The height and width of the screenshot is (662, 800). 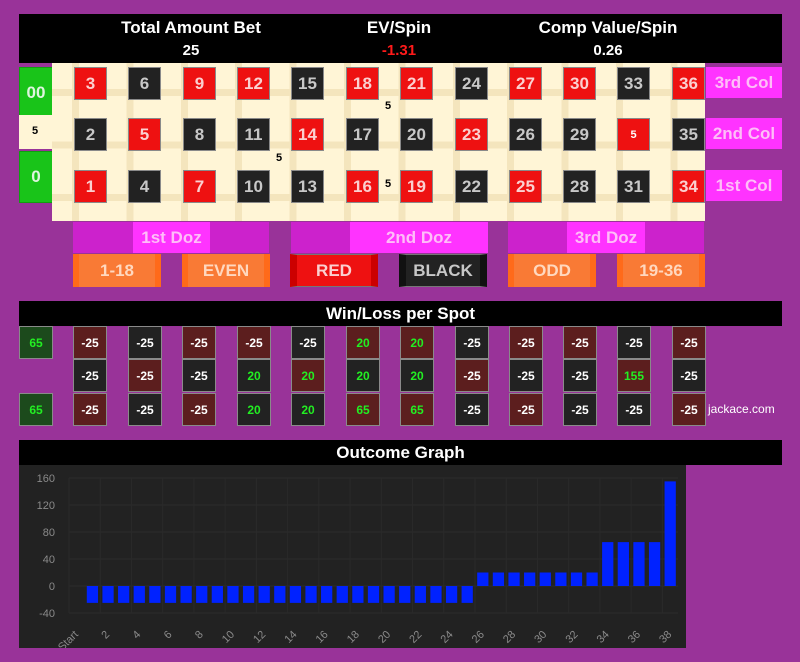 I want to click on x-tick-label: 2, so click(x=105, y=635).